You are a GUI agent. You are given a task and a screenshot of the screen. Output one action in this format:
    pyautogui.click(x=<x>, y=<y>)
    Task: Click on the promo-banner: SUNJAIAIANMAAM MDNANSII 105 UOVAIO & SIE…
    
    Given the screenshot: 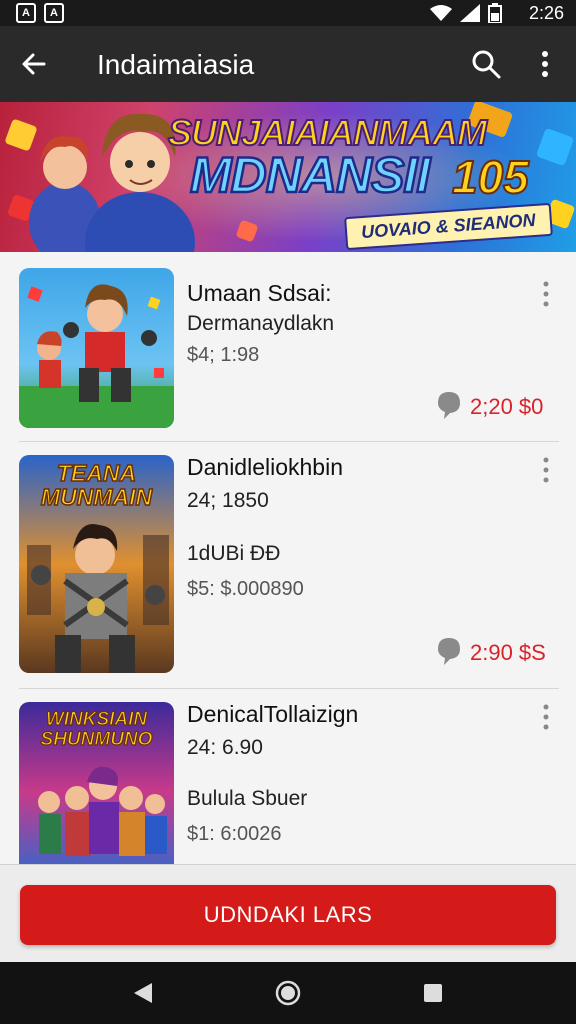 What is the action you would take?
    pyautogui.click(x=288, y=177)
    